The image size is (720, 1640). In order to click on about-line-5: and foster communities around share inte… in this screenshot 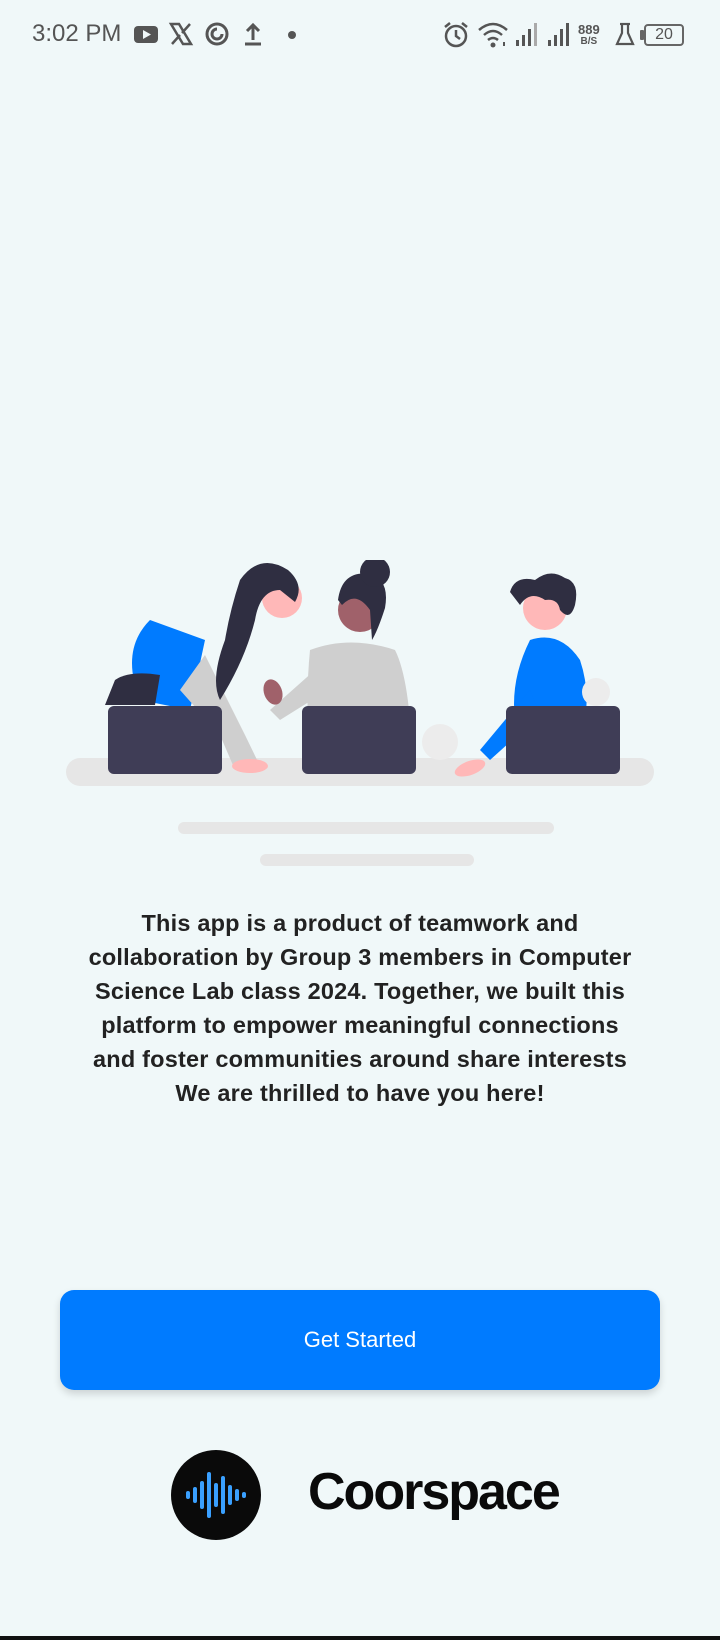, I will do `click(360, 1059)`.